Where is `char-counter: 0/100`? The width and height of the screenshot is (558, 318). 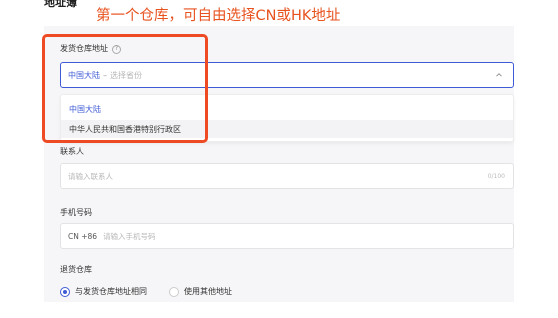 char-counter: 0/100 is located at coordinates (496, 176).